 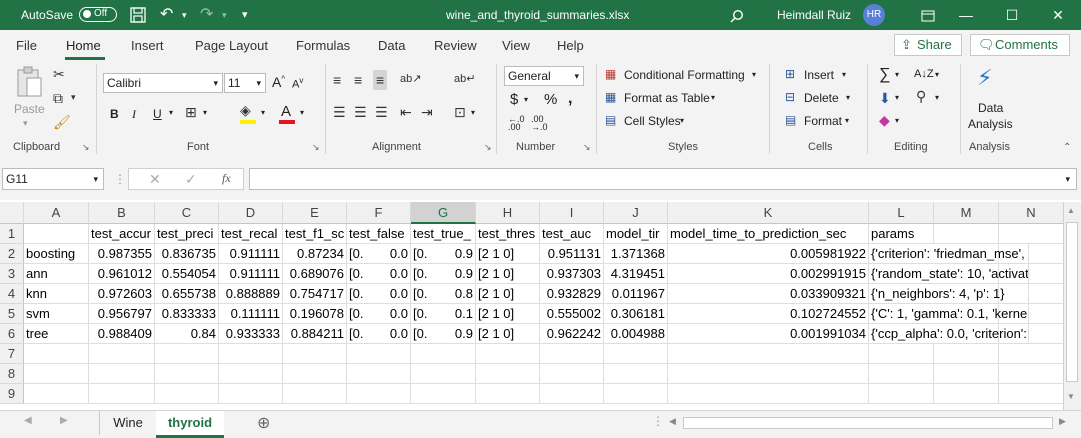 What do you see at coordinates (286, 111) in the screenshot?
I see `font-color-icon: A` at bounding box center [286, 111].